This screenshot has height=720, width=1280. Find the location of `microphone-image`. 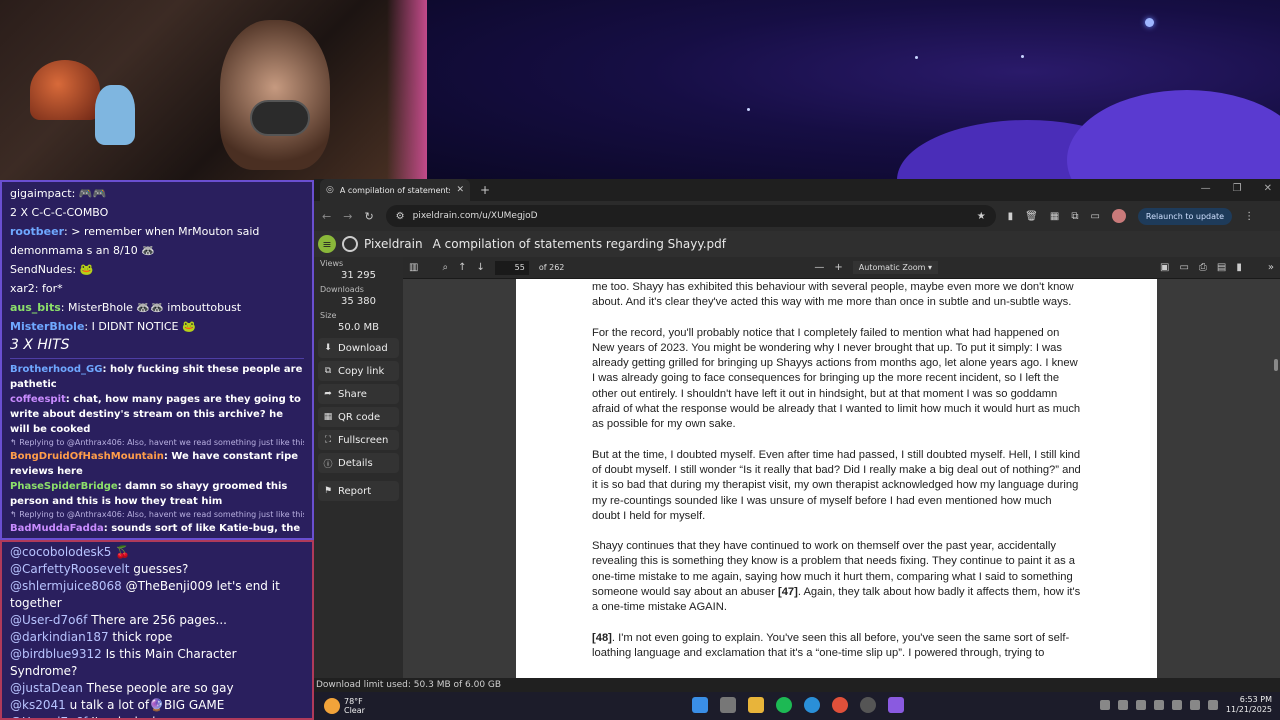

microphone-image is located at coordinates (280, 118).